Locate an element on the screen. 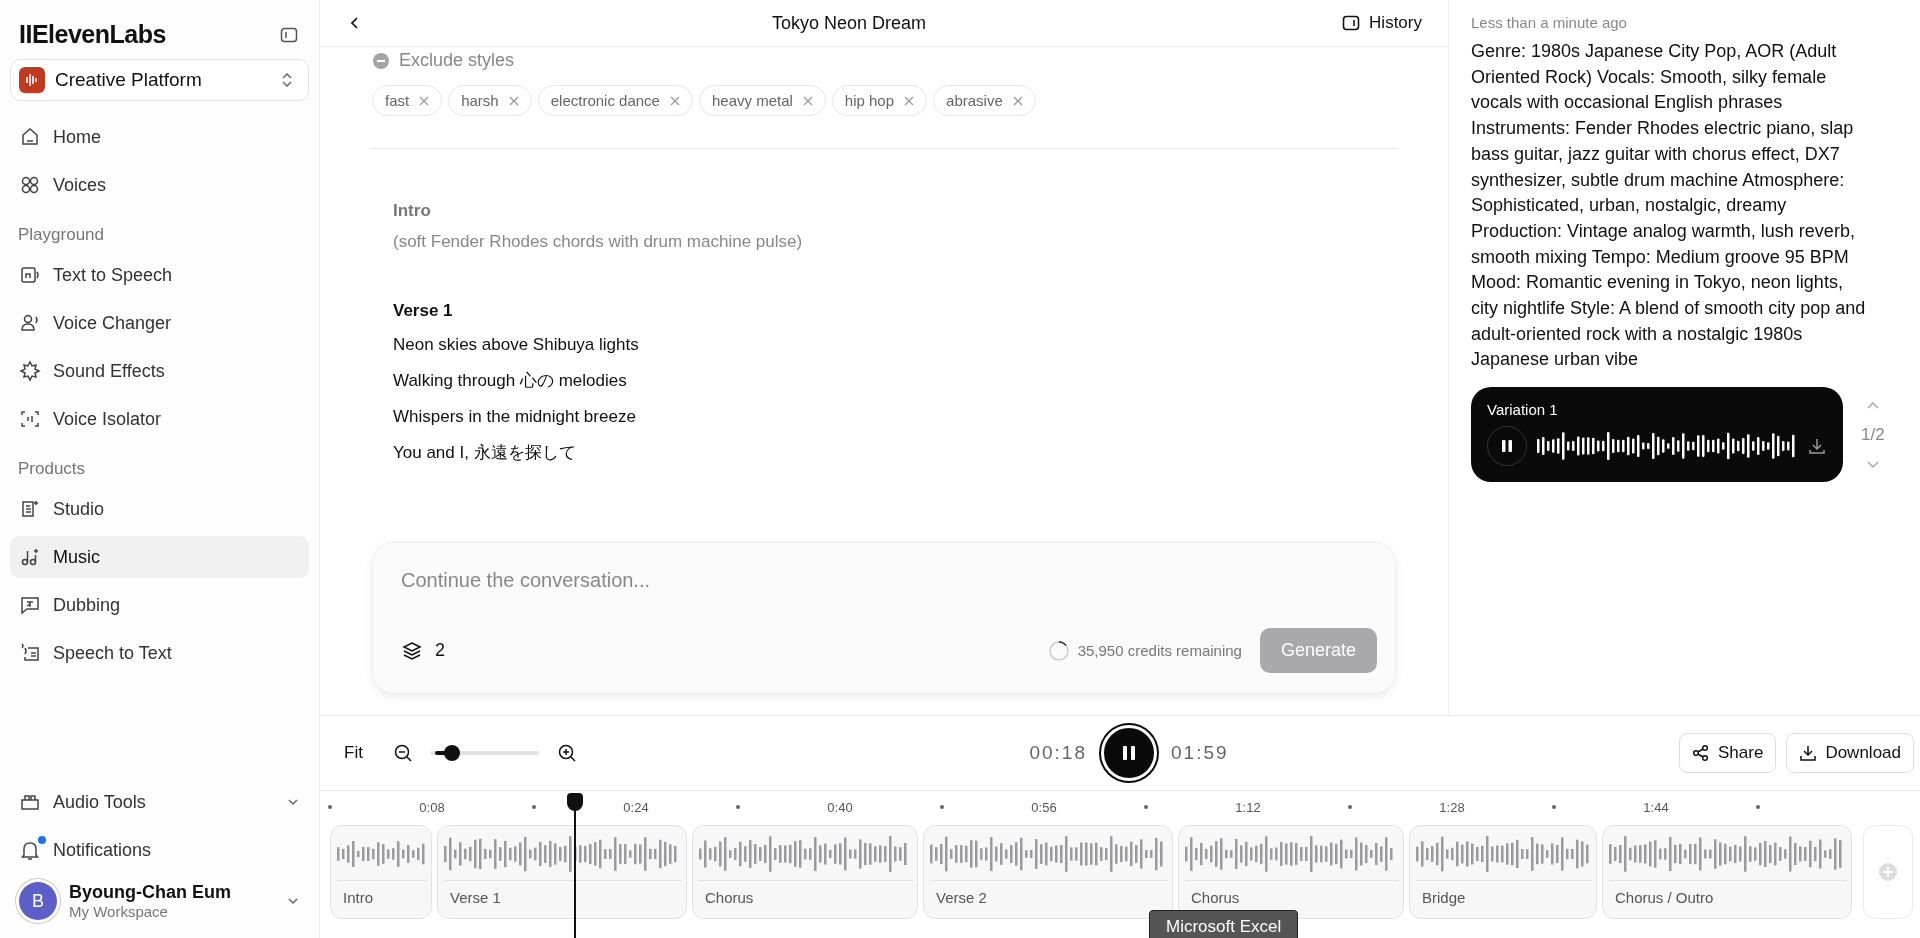 The image size is (1920, 938). song-section: Chorus / Outro is located at coordinates (1727, 872).